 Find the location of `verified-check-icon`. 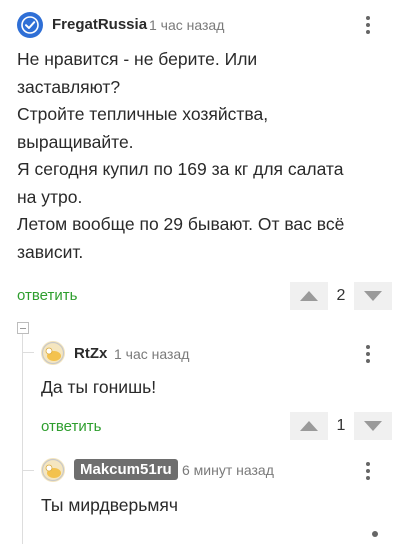

verified-check-icon is located at coordinates (30, 25).